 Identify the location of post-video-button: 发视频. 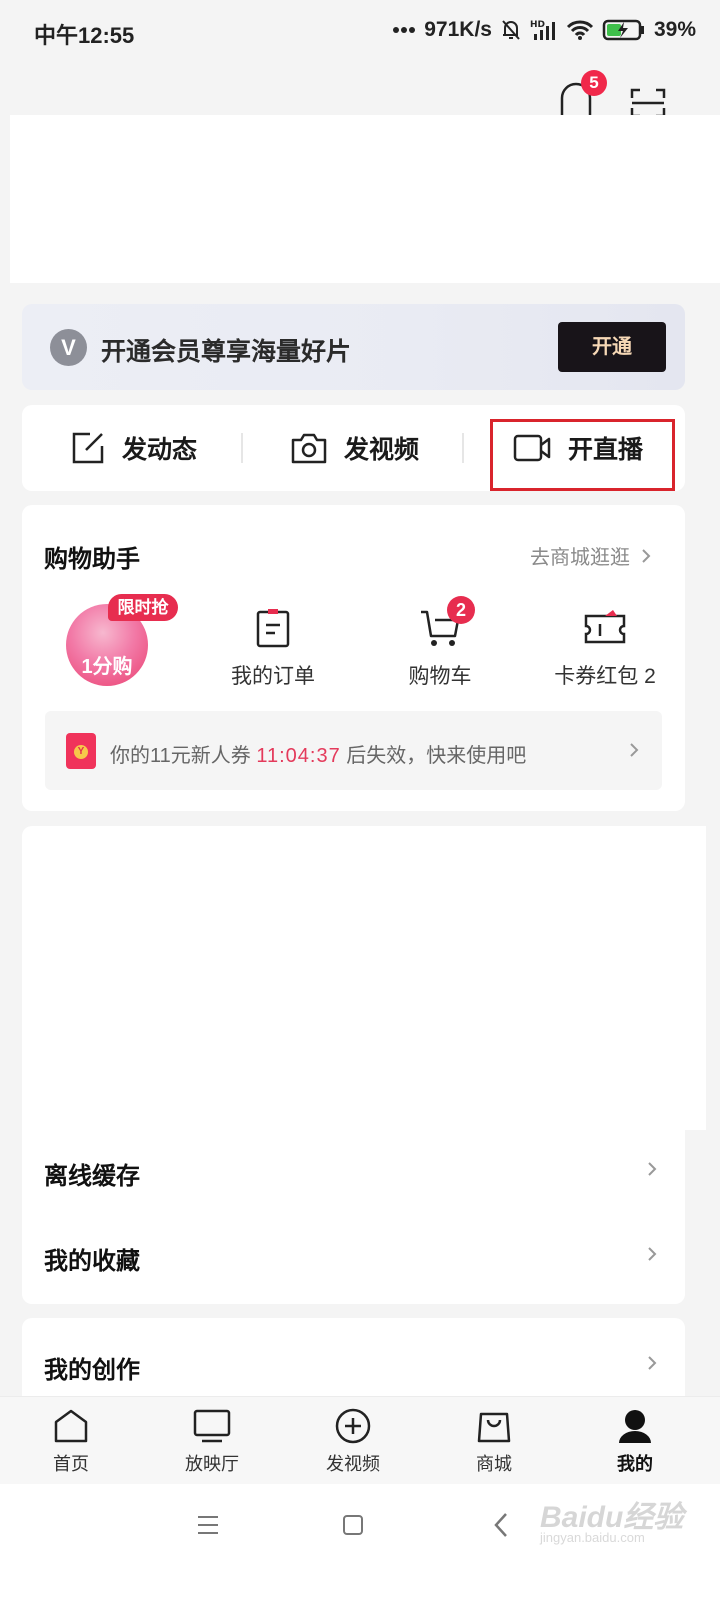
(354, 448).